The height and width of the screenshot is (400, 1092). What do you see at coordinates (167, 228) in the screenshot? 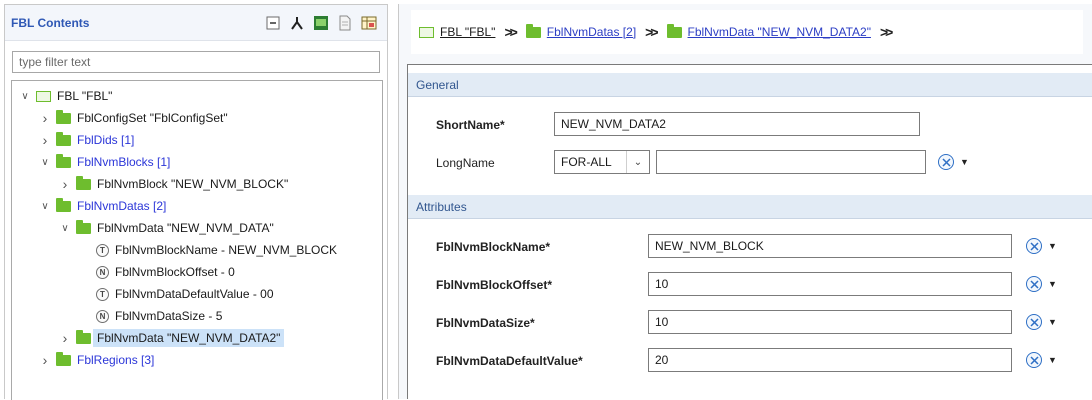
I see `tree-item: ∨ FblNvmData "NEW_NVM_DATA"` at bounding box center [167, 228].